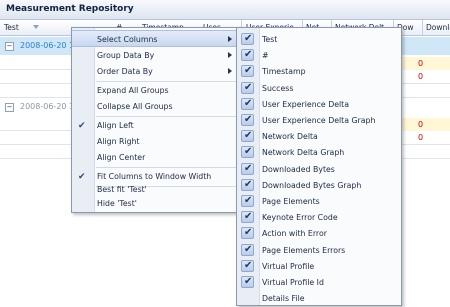  I want to click on menu-item-collapse-all-groups: Collapse All Groups, so click(155, 106).